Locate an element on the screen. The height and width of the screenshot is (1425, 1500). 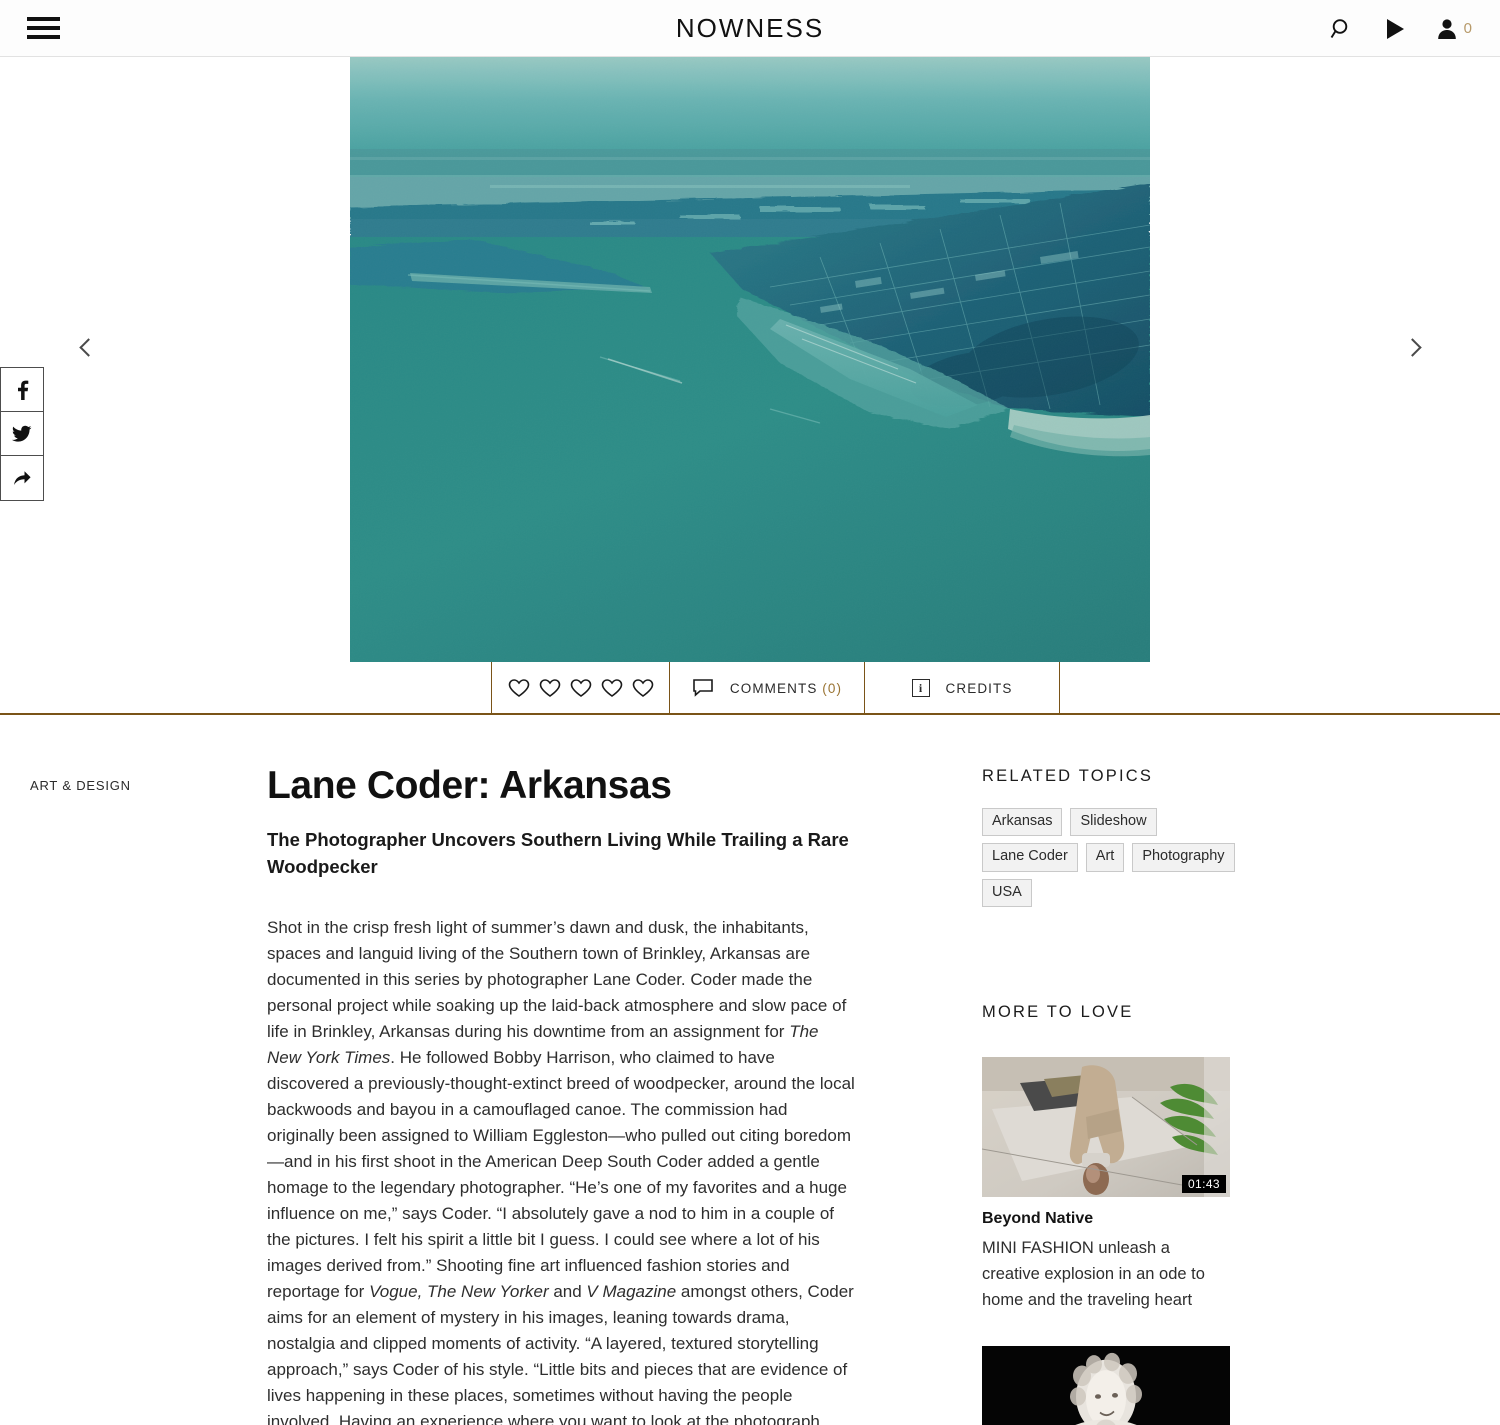
topic-tag: Slideshow is located at coordinates (1113, 822).